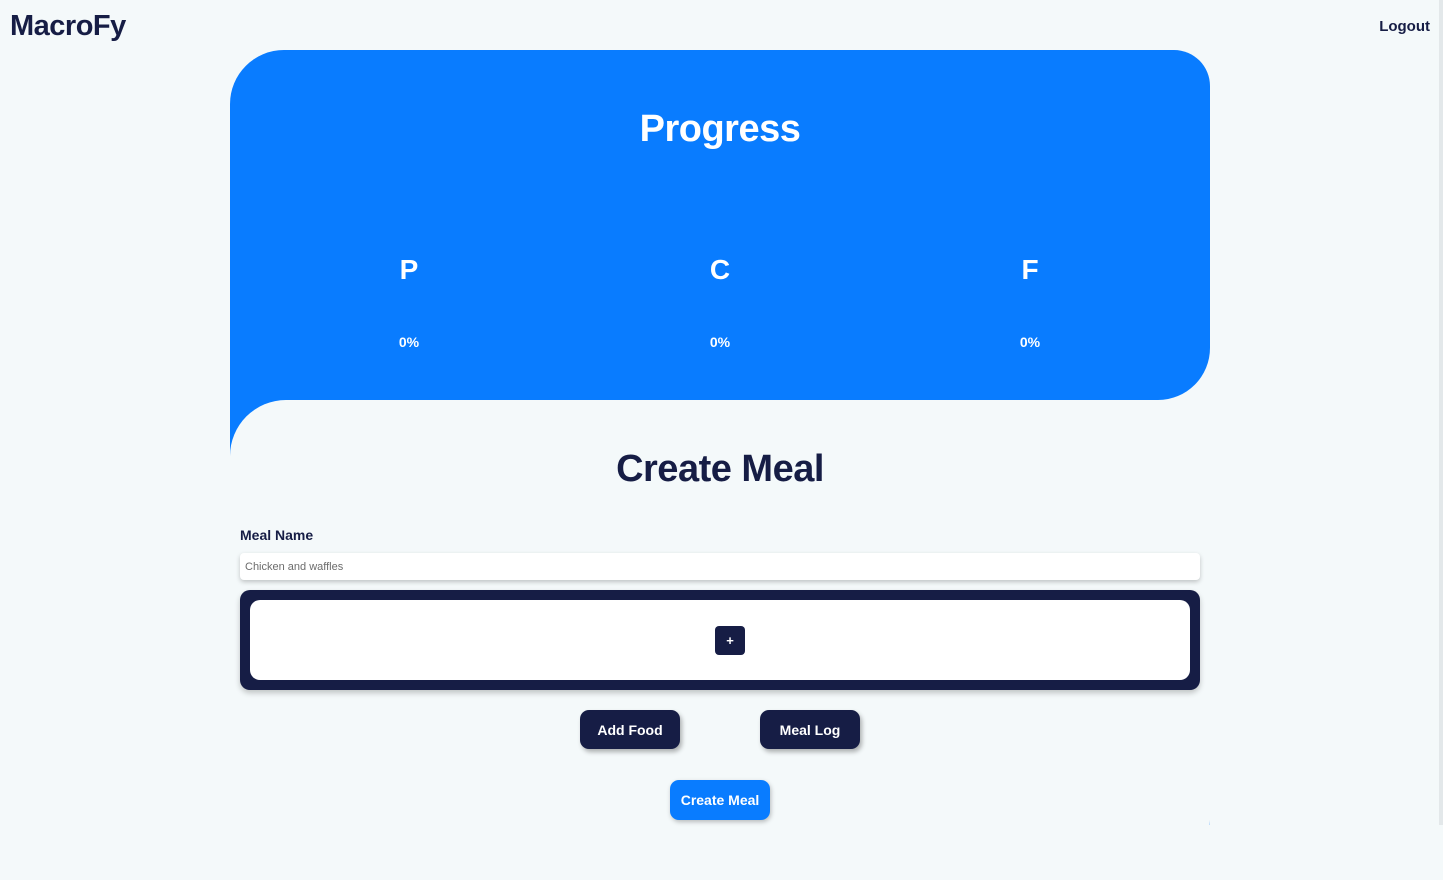  Describe the element at coordinates (1441, 412) in the screenshot. I see `page-scrollbar` at that location.